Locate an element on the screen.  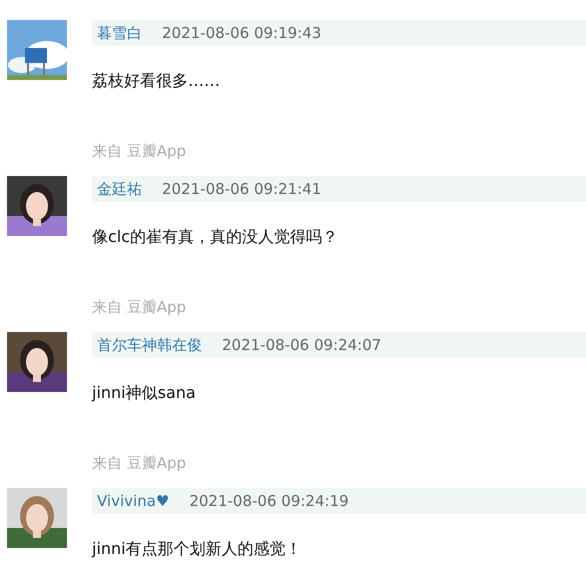
author-link: 首尔车神韩在俊 is located at coordinates (149, 345).